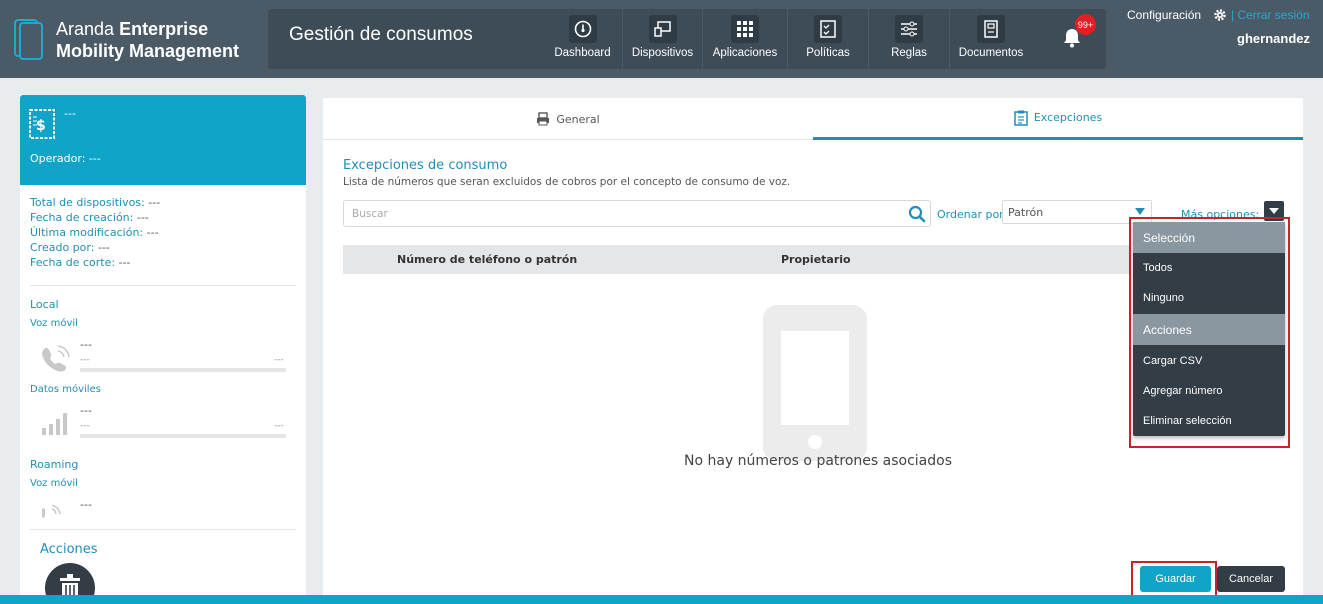 The width and height of the screenshot is (1323, 604). What do you see at coordinates (818, 461) in the screenshot?
I see `empty-state-message: No hay números o patrones asociados` at bounding box center [818, 461].